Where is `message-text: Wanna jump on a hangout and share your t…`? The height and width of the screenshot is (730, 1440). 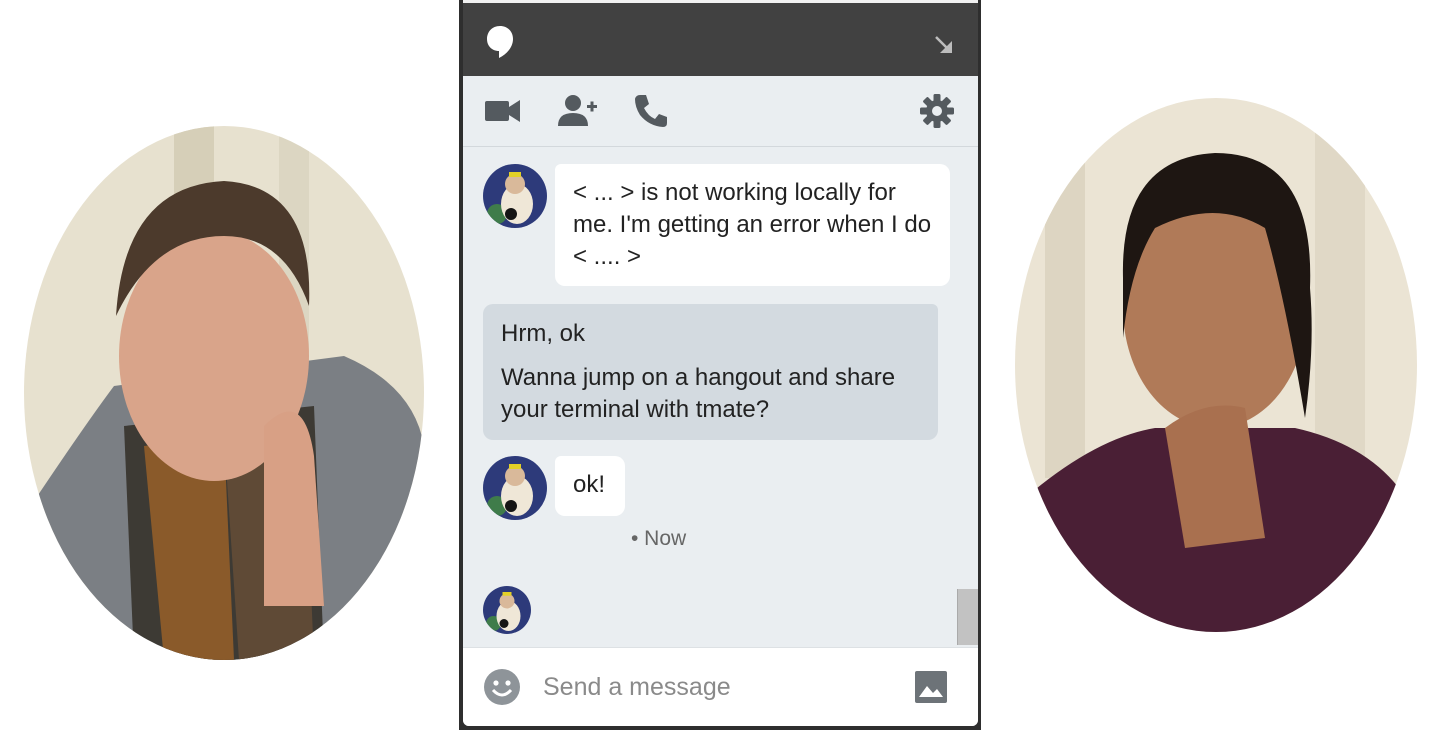 message-text: Wanna jump on a hangout and share your t… is located at coordinates (698, 393).